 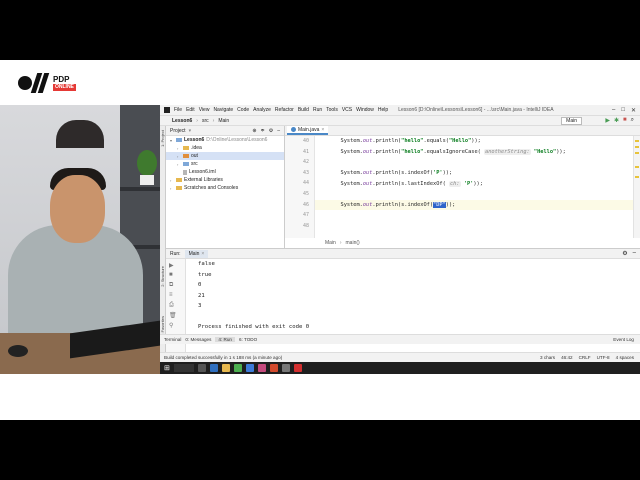 What do you see at coordinates (567, 357) in the screenshot?
I see `status-caret: 46:42` at bounding box center [567, 357].